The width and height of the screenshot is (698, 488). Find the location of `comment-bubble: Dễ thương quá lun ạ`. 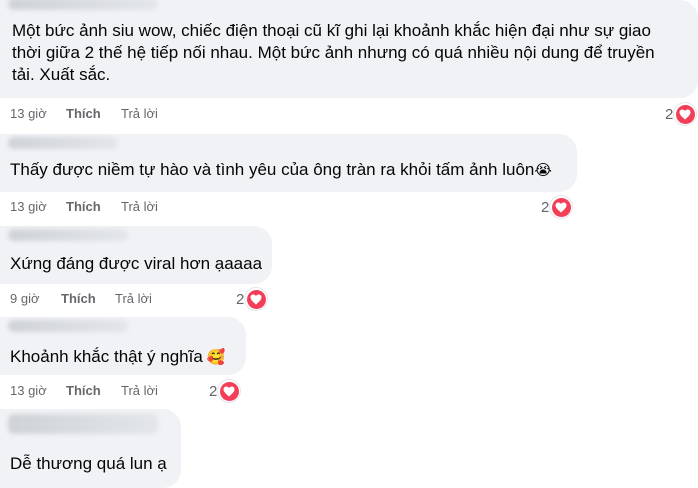

comment-bubble: Dễ thương quá lun ạ is located at coordinates (90, 448).